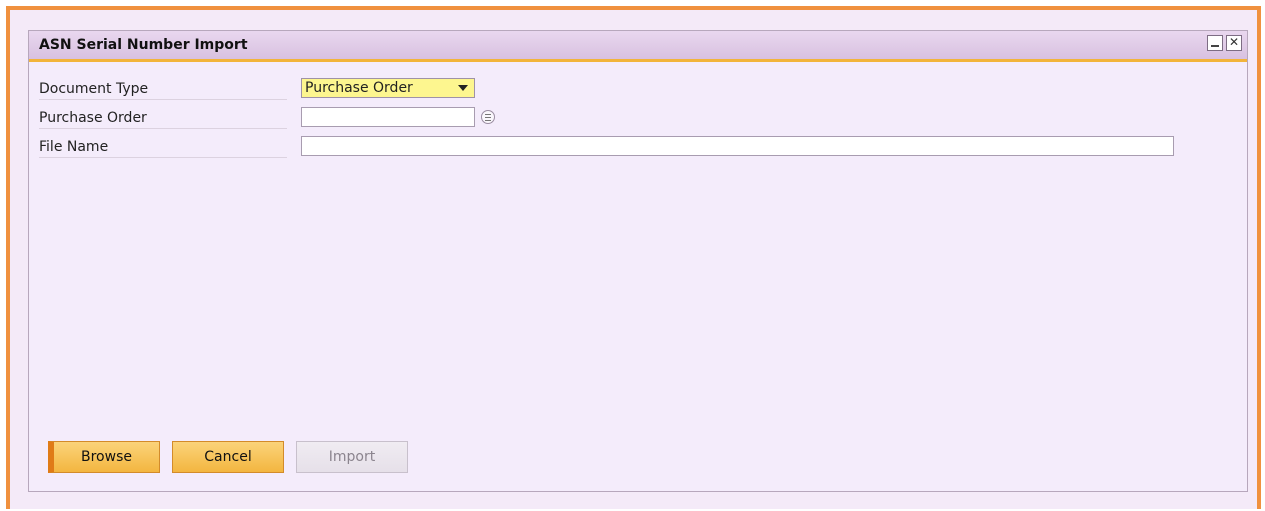  Describe the element at coordinates (163, 147) in the screenshot. I see `file-name-label: File Name` at that location.